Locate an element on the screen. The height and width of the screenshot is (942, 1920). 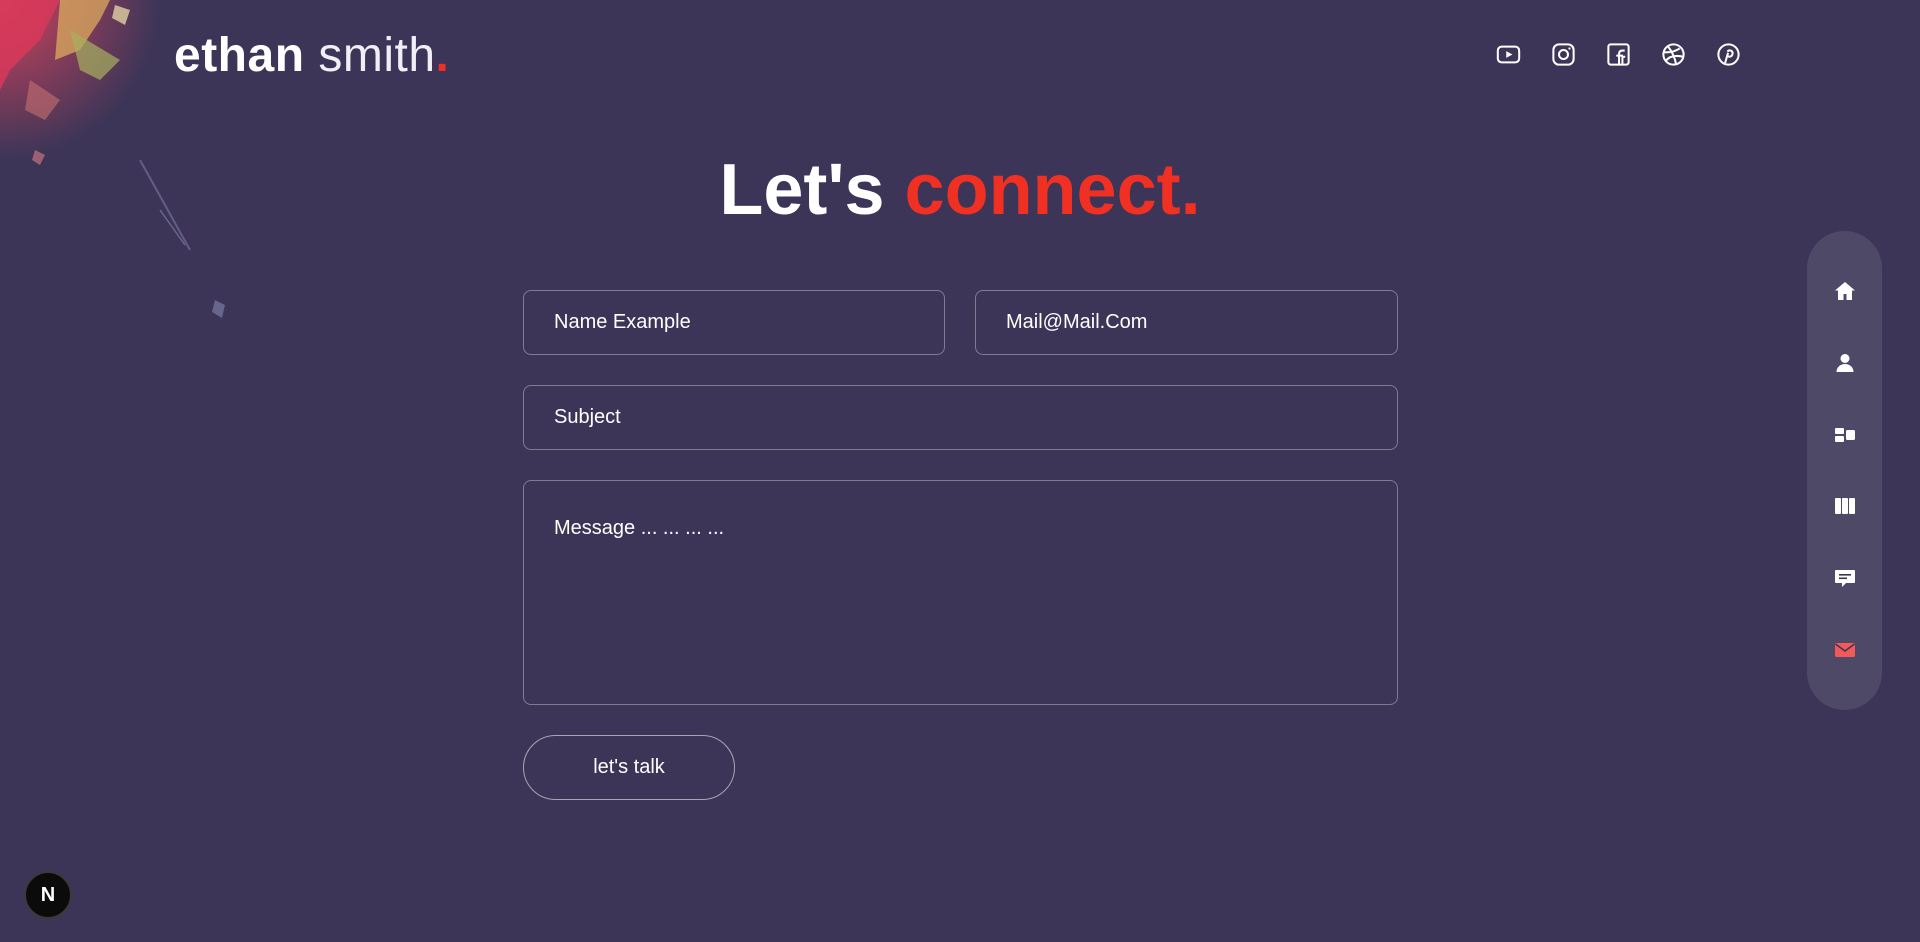
logo-first-name: ethan is located at coordinates (239, 55).